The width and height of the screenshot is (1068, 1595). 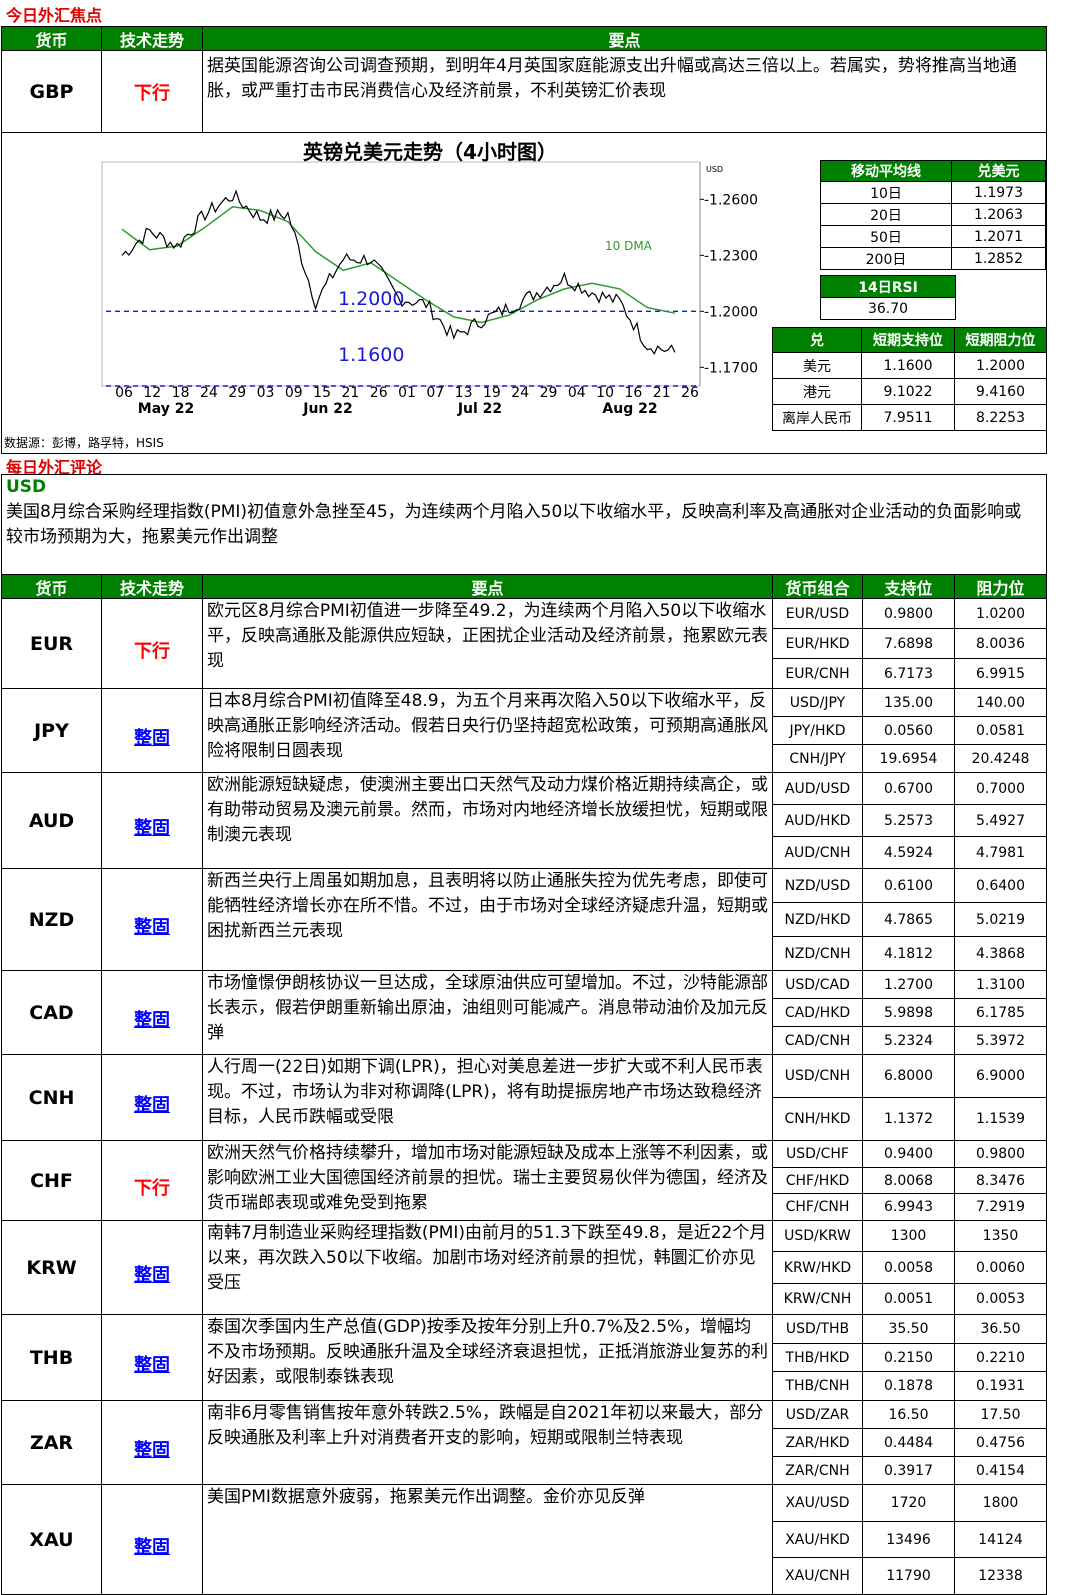 What do you see at coordinates (1000, 1207) in the screenshot?
I see `pair-resistance: 7.2919` at bounding box center [1000, 1207].